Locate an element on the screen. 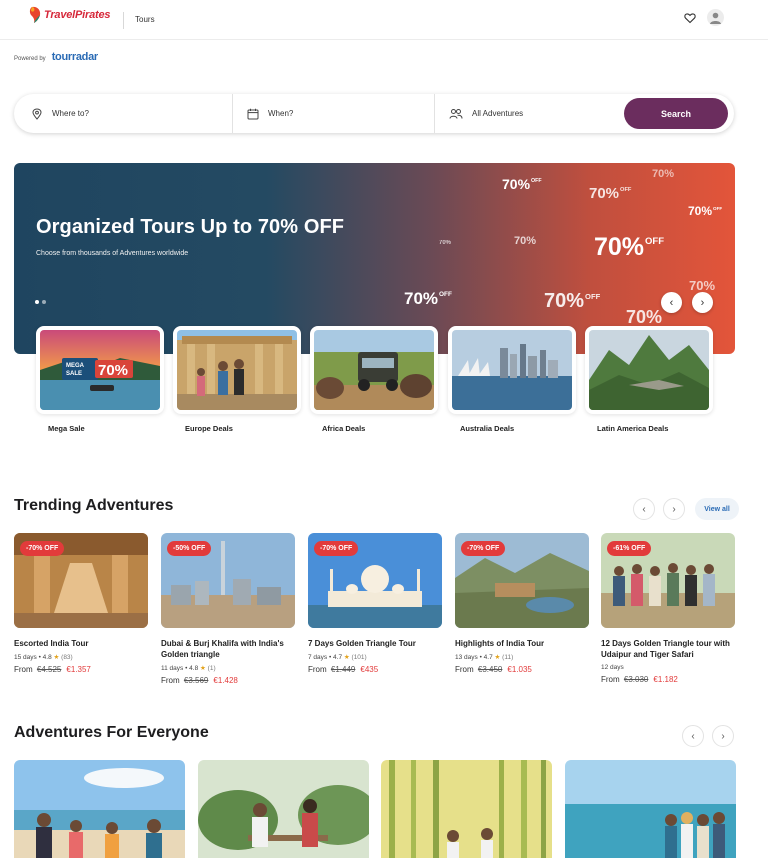  section-label: Tours is located at coordinates (145, 19).